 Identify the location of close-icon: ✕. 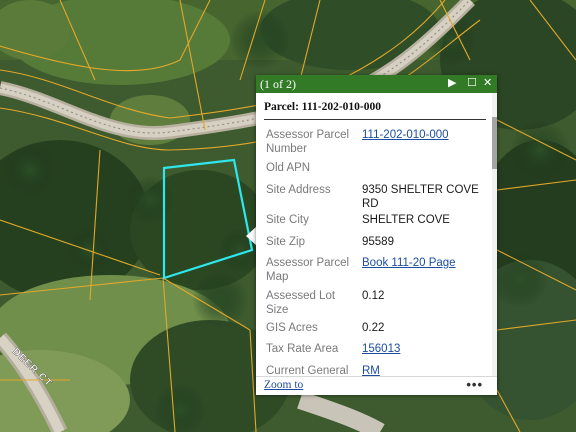
(487, 82).